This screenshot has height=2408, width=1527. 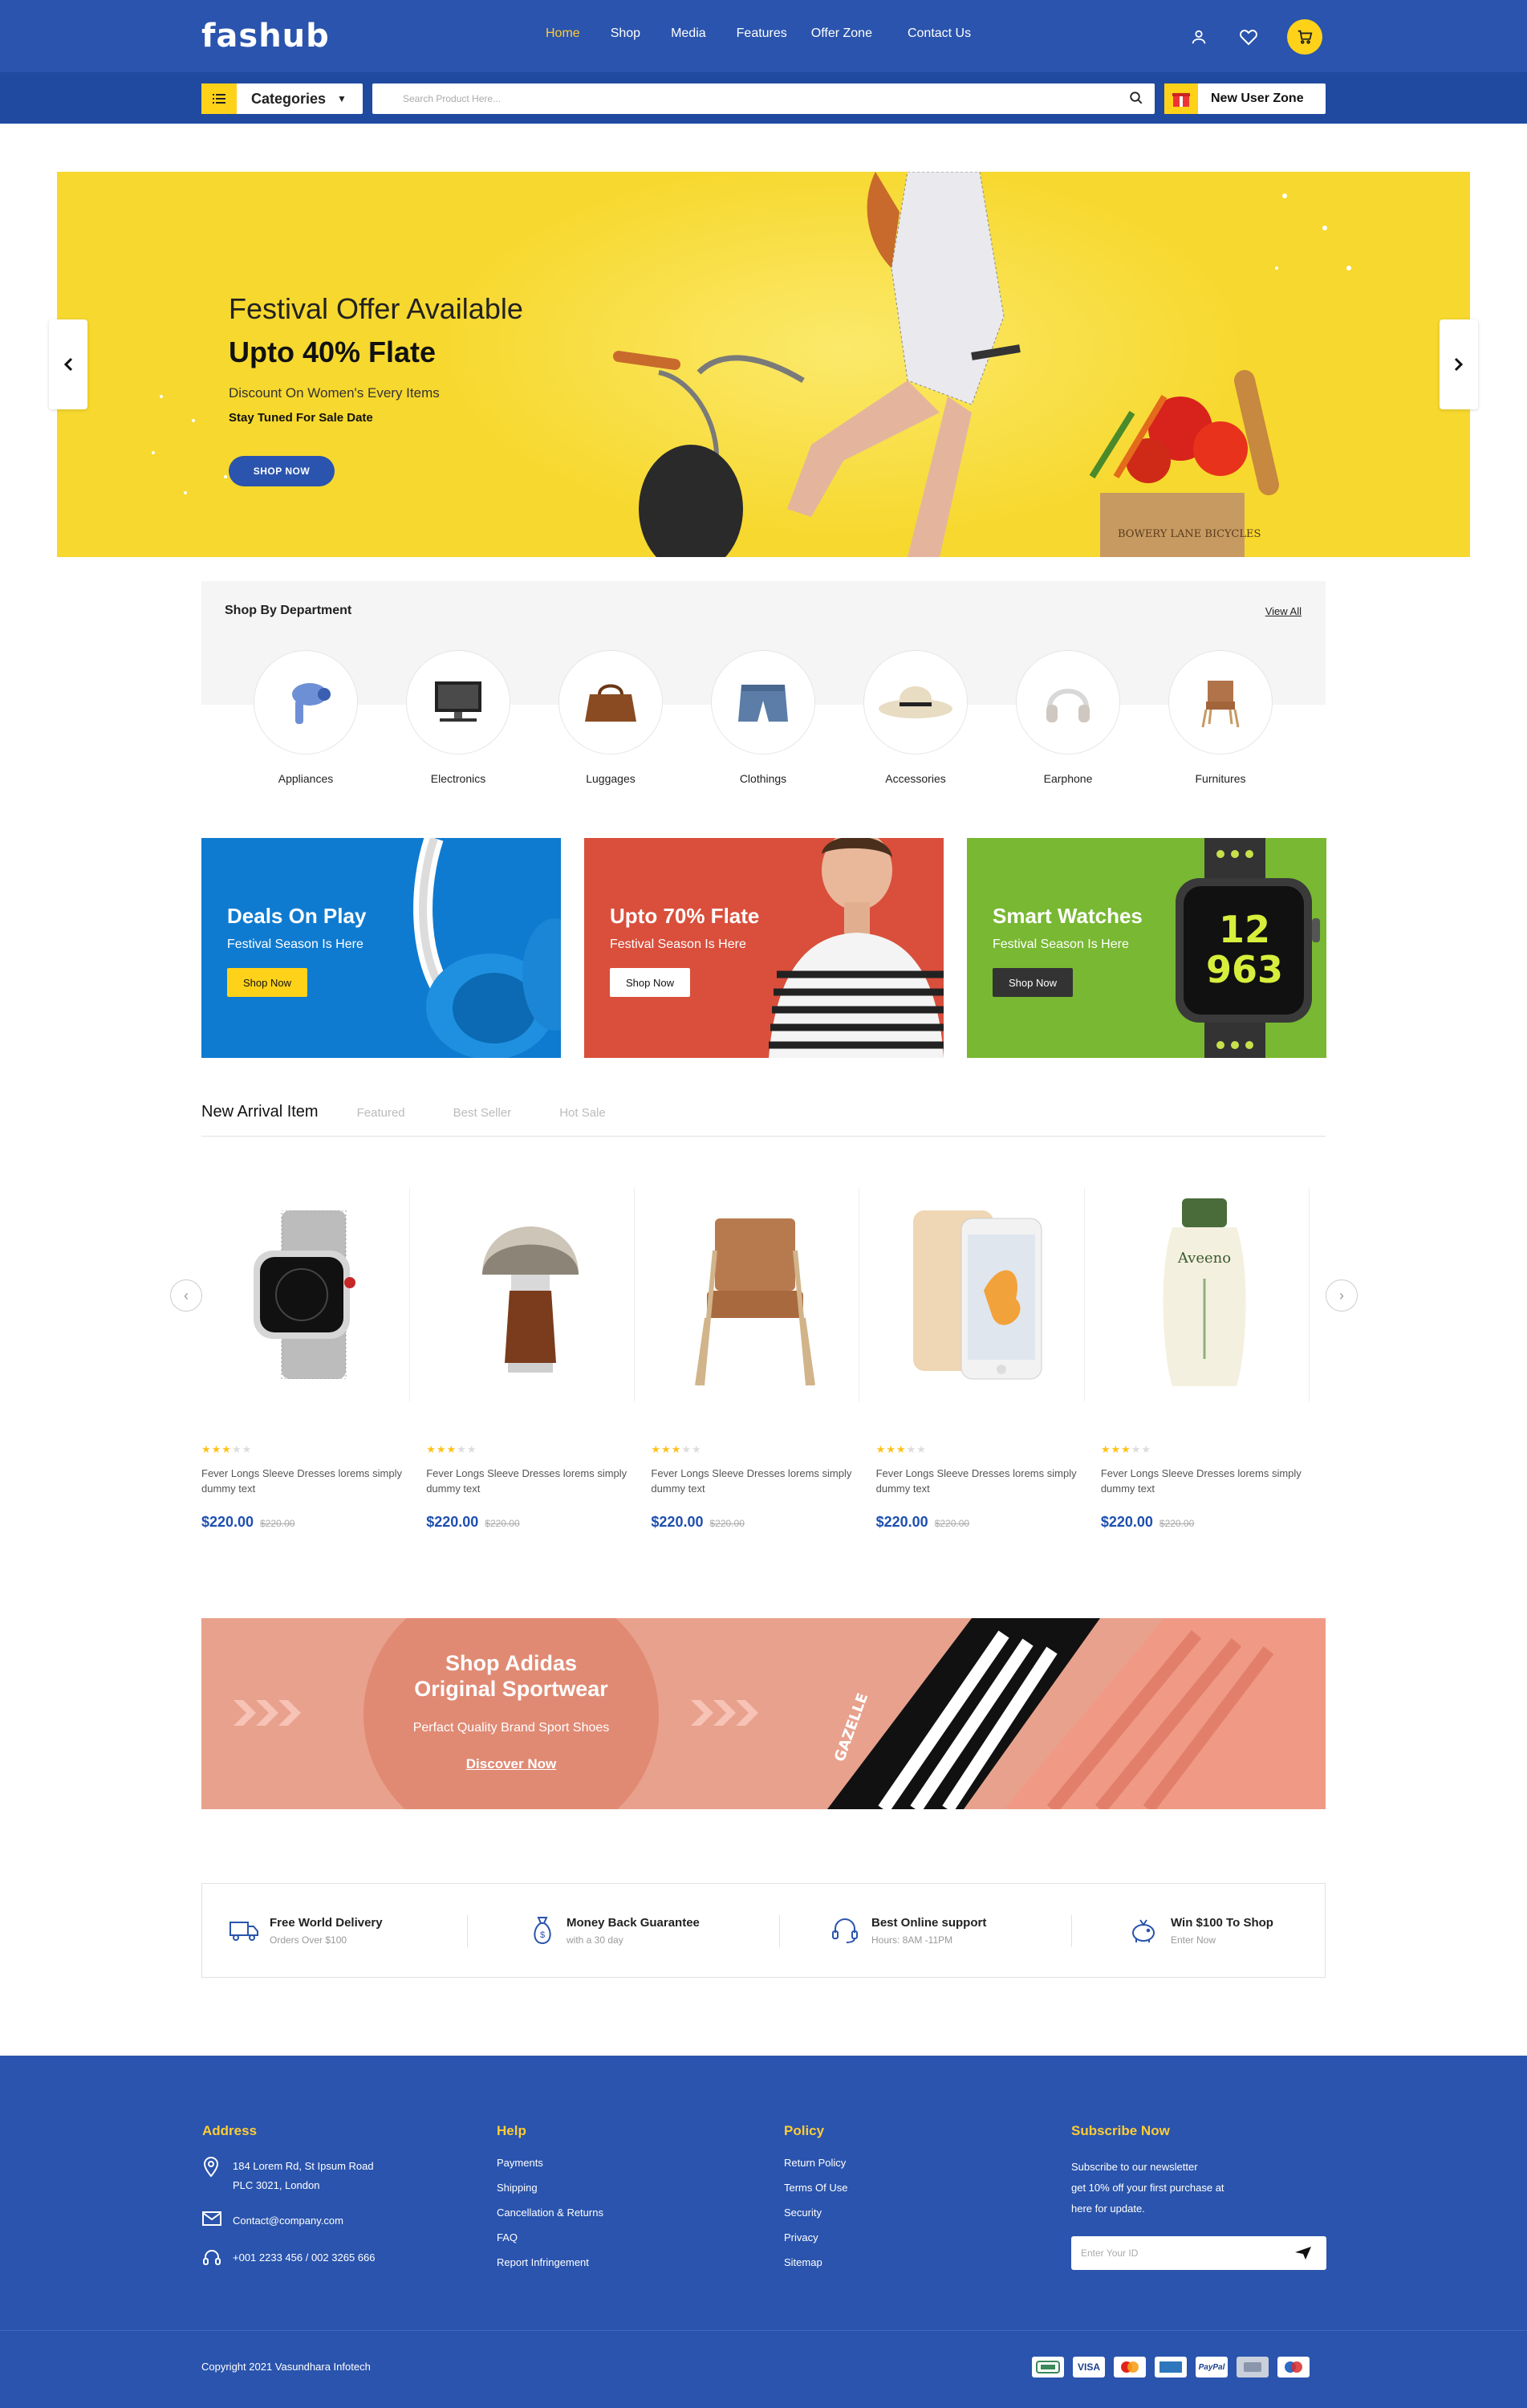 I want to click on footer-link: Cancellation & Returns, so click(x=550, y=2213).